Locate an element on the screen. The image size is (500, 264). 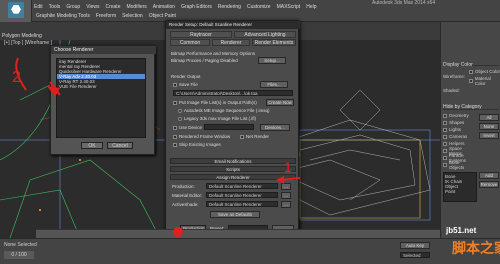
tab-common: Common is located at coordinates (190, 42).